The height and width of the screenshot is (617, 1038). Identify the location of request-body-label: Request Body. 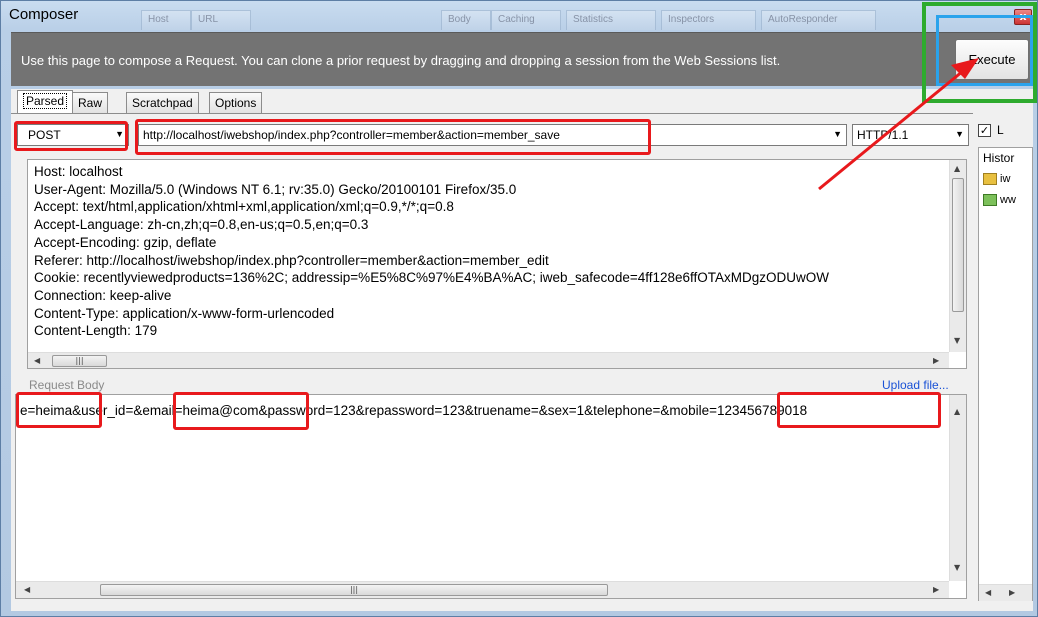
(67, 385).